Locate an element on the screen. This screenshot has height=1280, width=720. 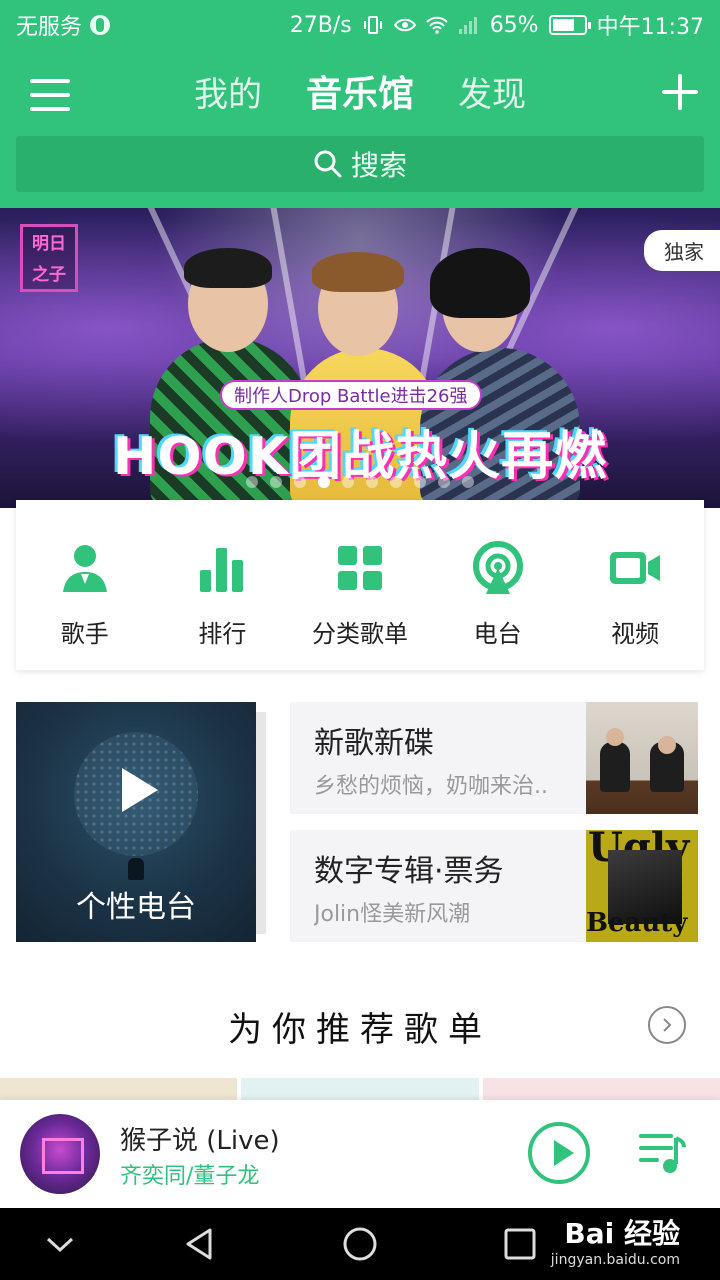
carousel-indicator is located at coordinates (360, 482).